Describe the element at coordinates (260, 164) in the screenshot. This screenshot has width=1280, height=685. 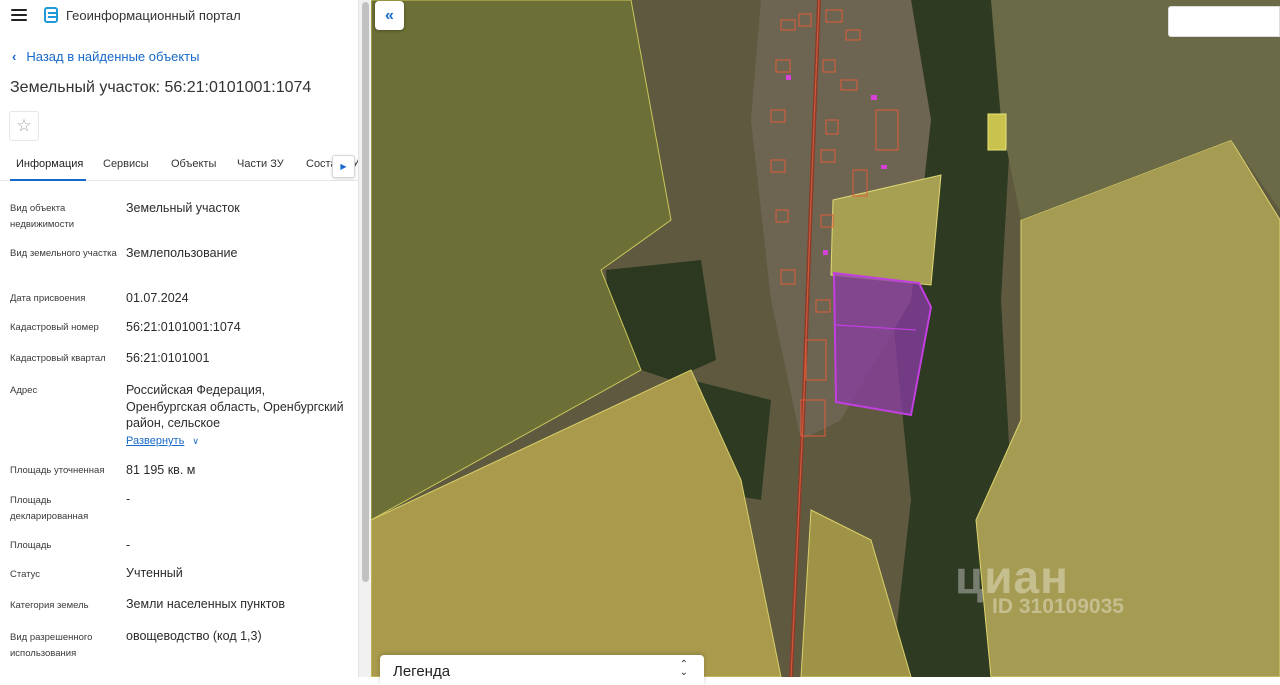
I see `tab-parts: Части ЗУ` at that location.